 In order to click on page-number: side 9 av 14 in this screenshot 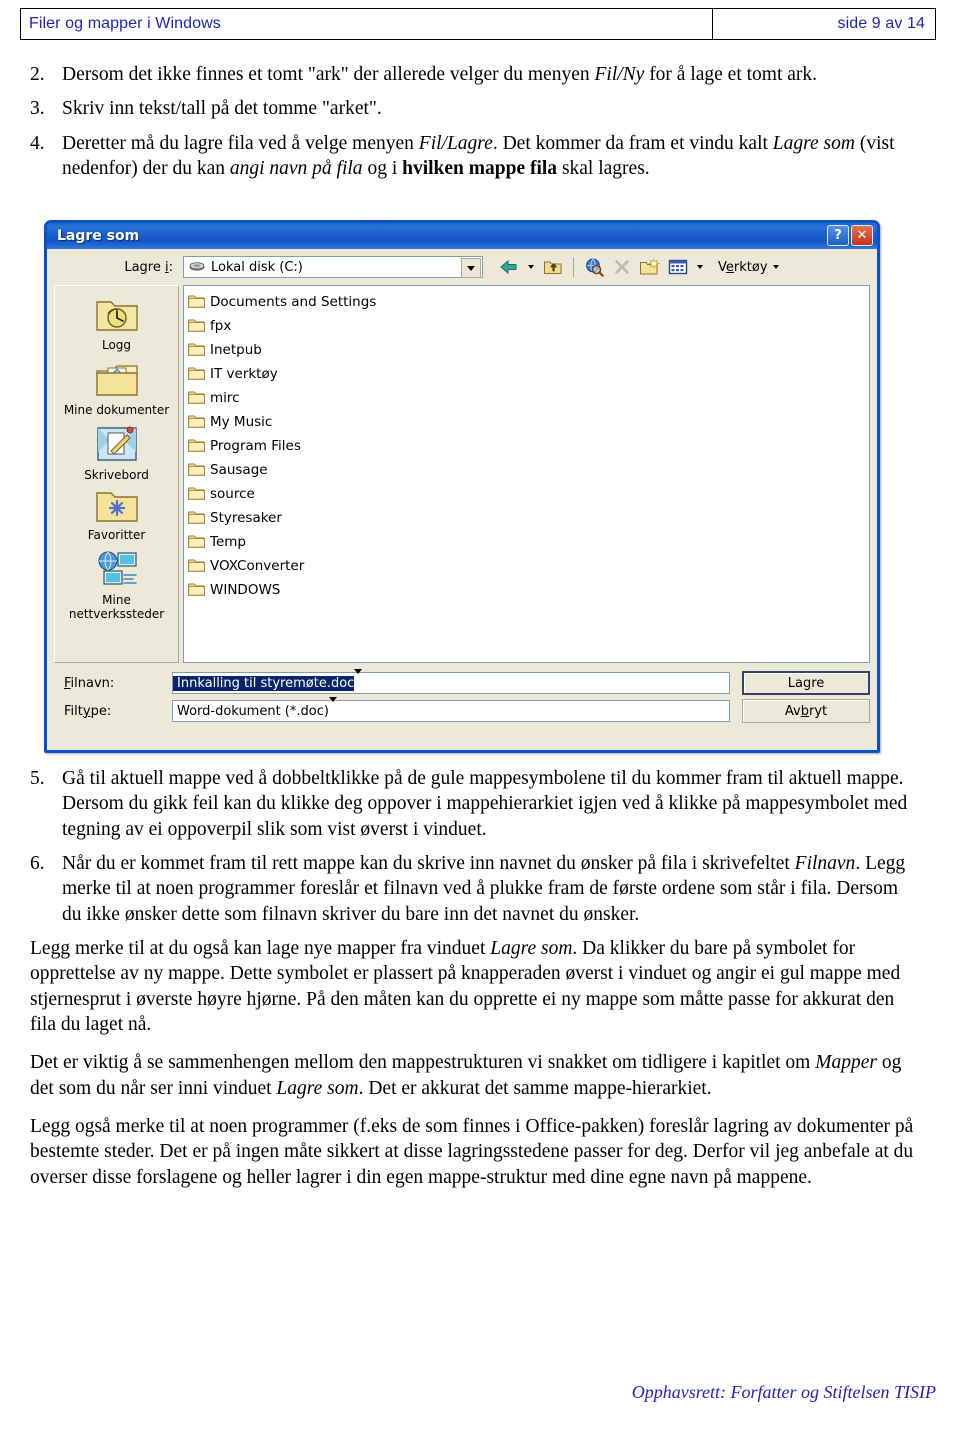, I will do `click(881, 23)`.